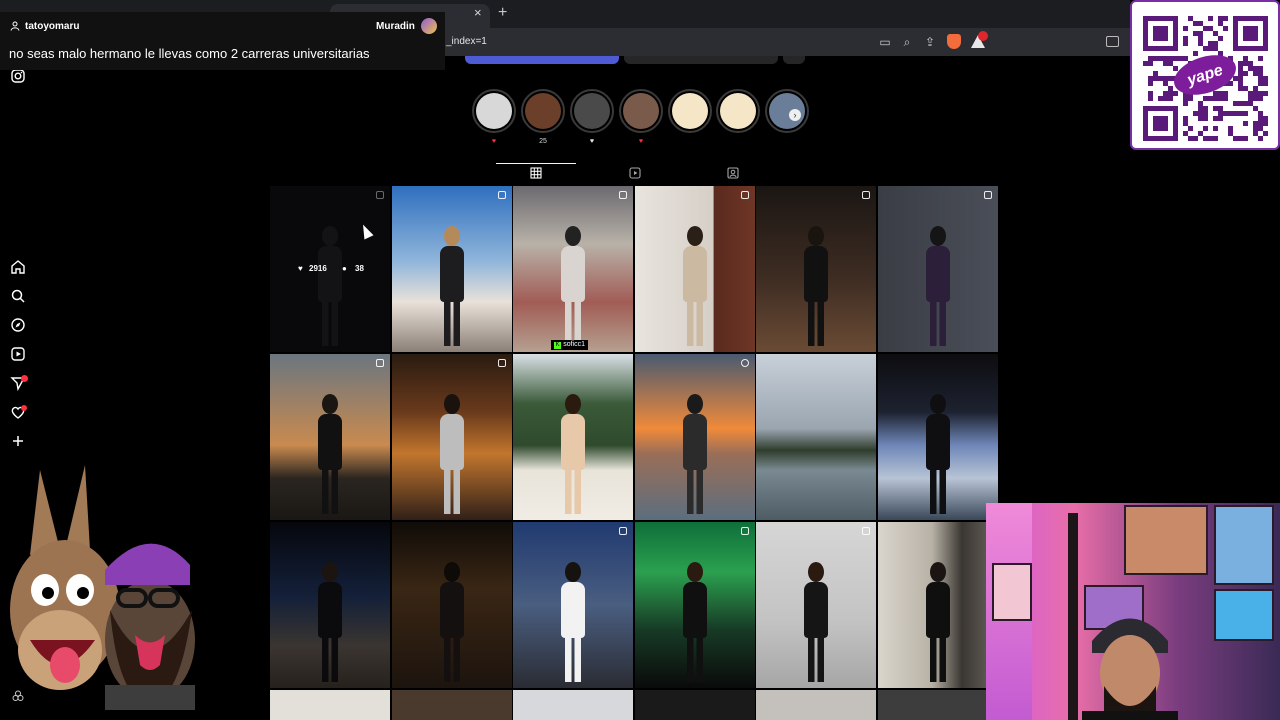 Image resolution: width=1280 pixels, height=720 pixels. Describe the element at coordinates (536, 173) in the screenshot. I see `posts-tab-icon` at that location.